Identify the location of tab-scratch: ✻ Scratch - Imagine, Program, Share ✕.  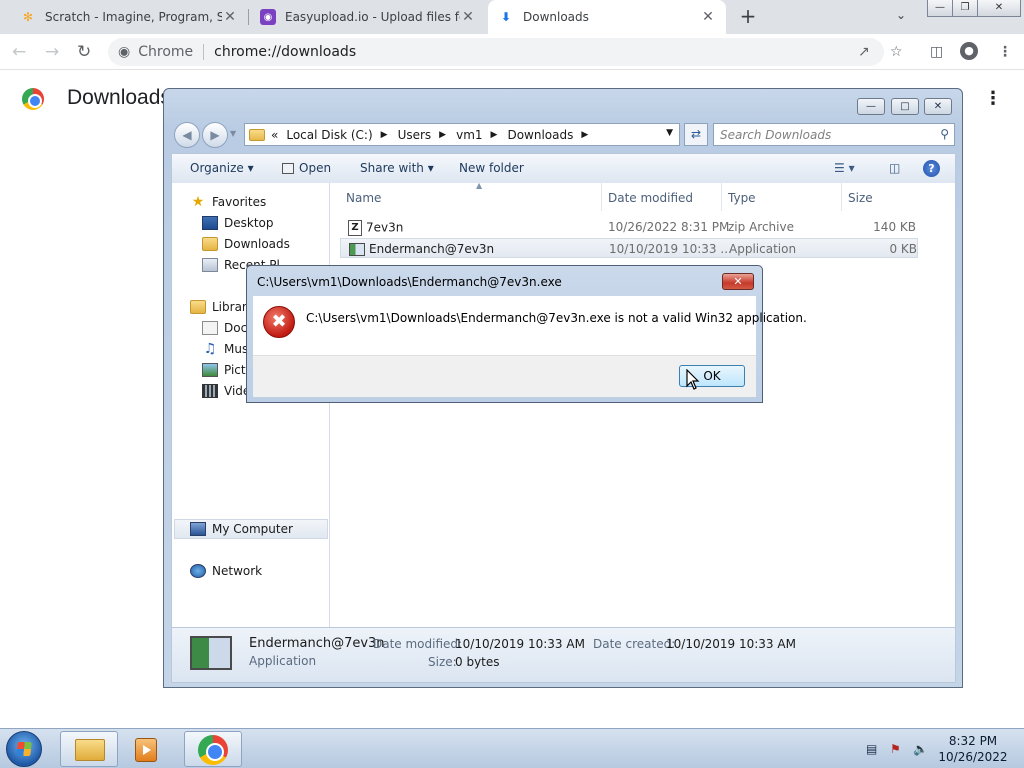
(129, 17).